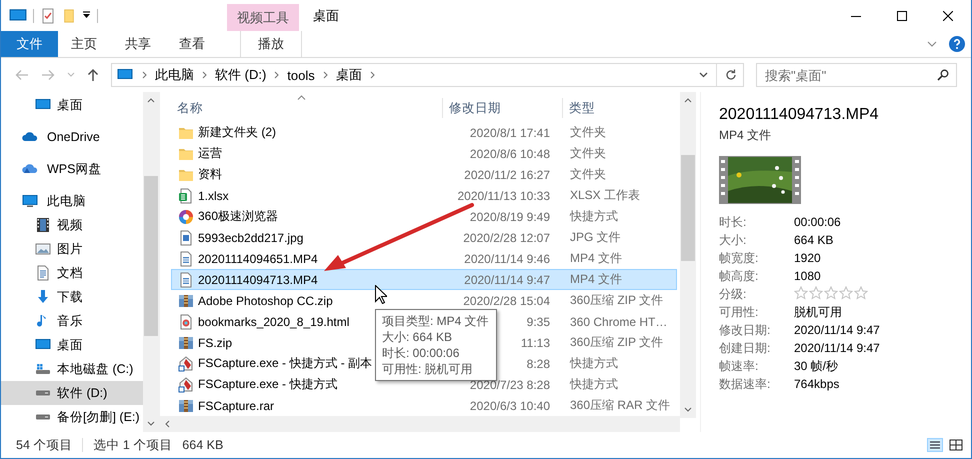  I want to click on nav-item: 文档, so click(72, 273).